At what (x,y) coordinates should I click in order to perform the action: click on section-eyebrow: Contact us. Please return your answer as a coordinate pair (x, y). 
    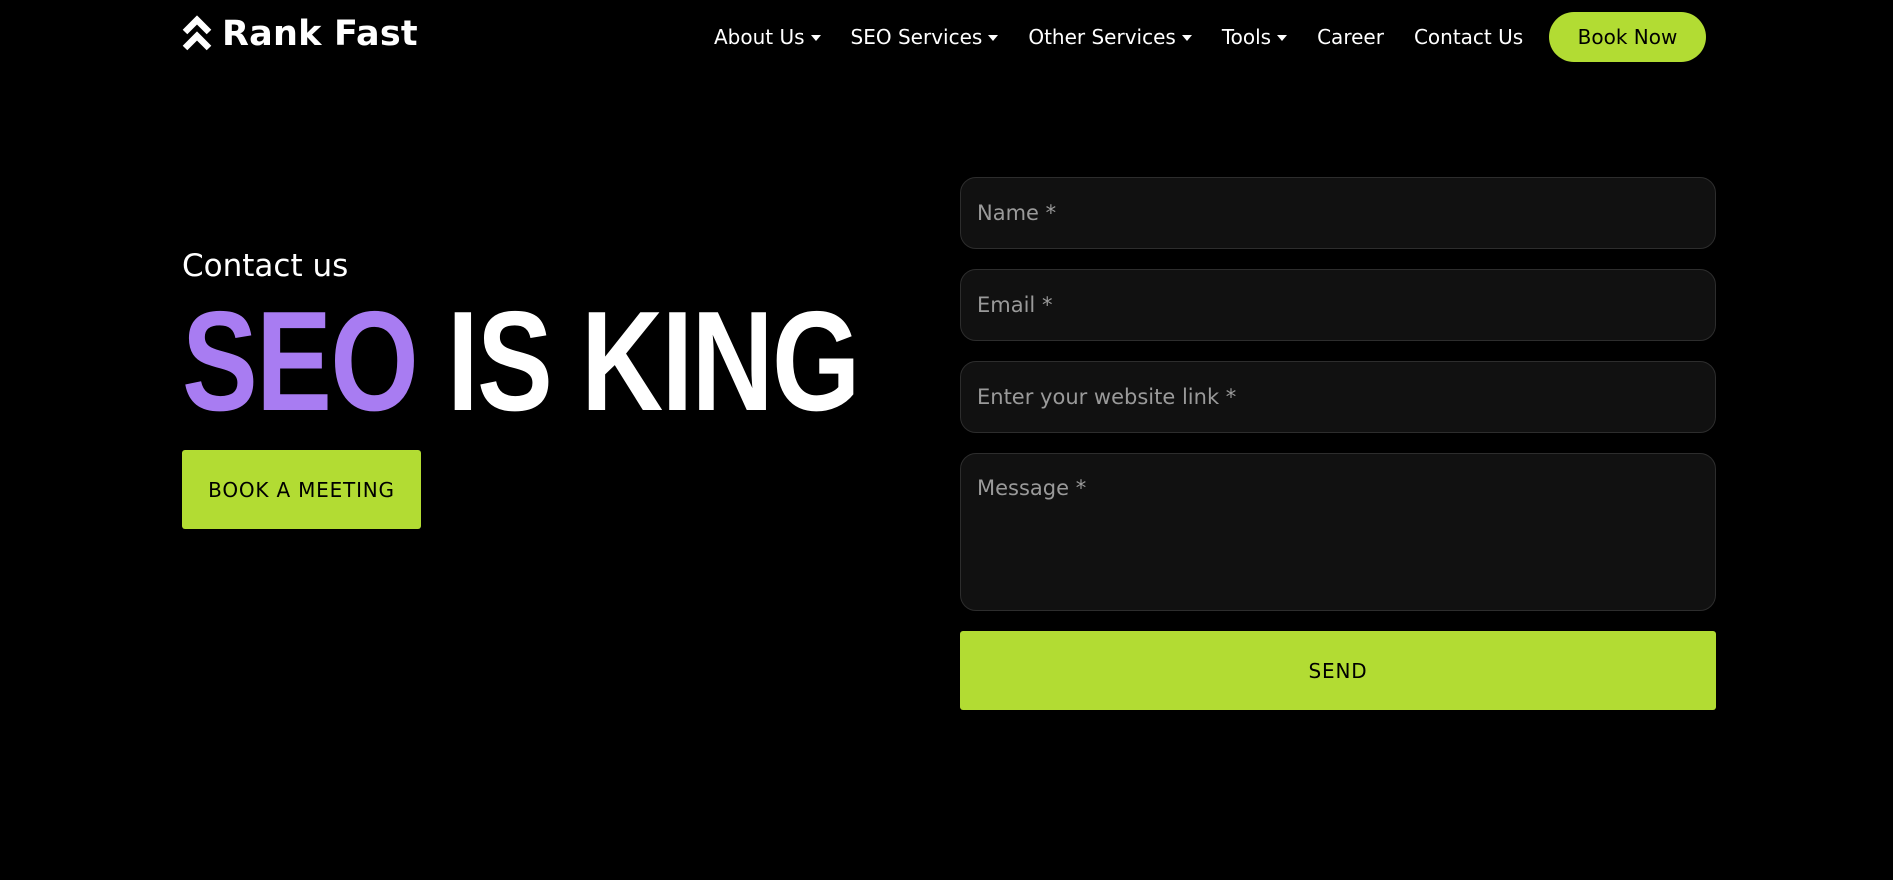
    Looking at the image, I should click on (265, 266).